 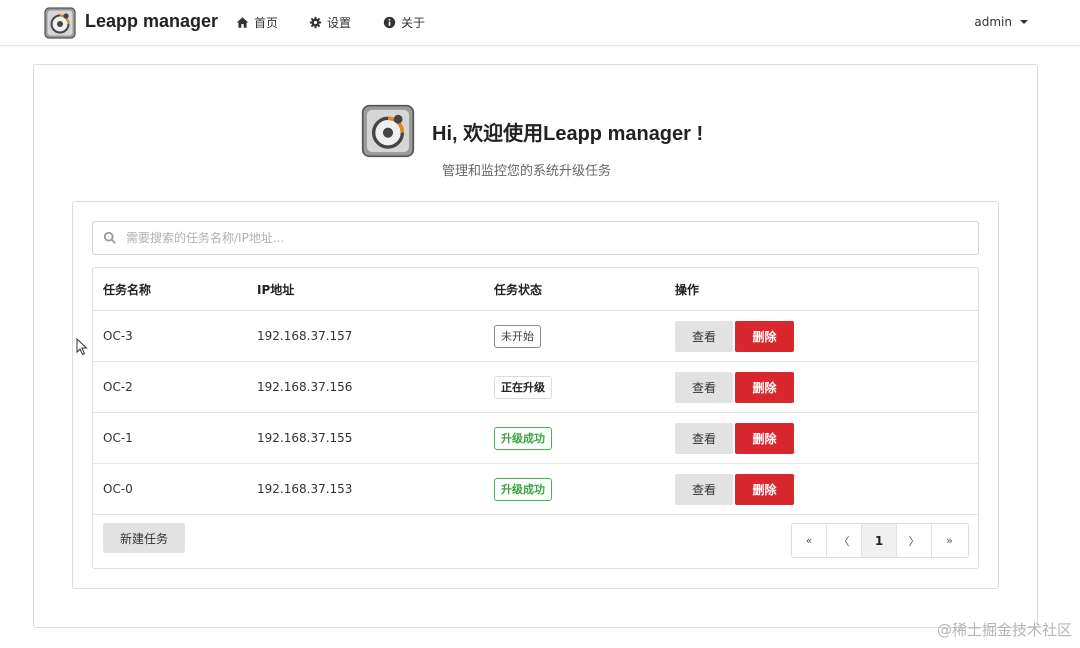 I want to click on page-current-button: 1, so click(x=879, y=540).